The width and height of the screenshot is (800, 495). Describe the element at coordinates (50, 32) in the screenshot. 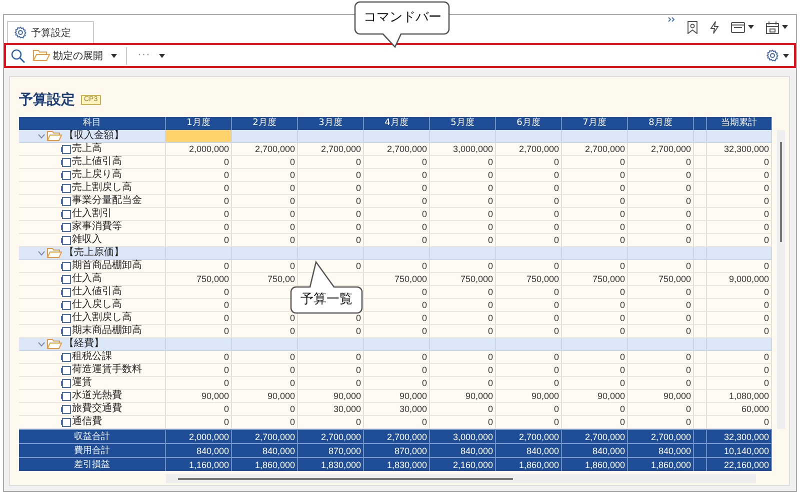

I see `page-tab: 予算設定` at that location.